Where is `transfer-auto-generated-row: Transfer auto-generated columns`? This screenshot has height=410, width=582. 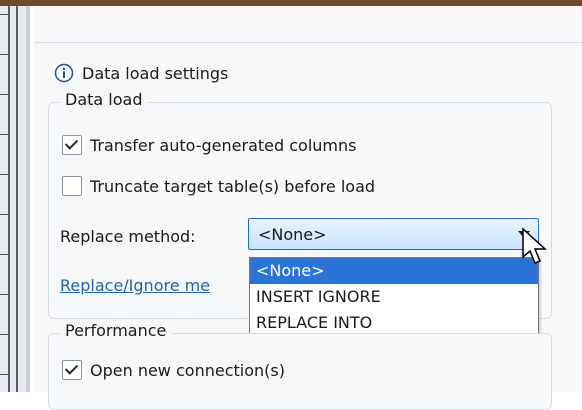
transfer-auto-generated-row: Transfer auto-generated columns is located at coordinates (209, 145).